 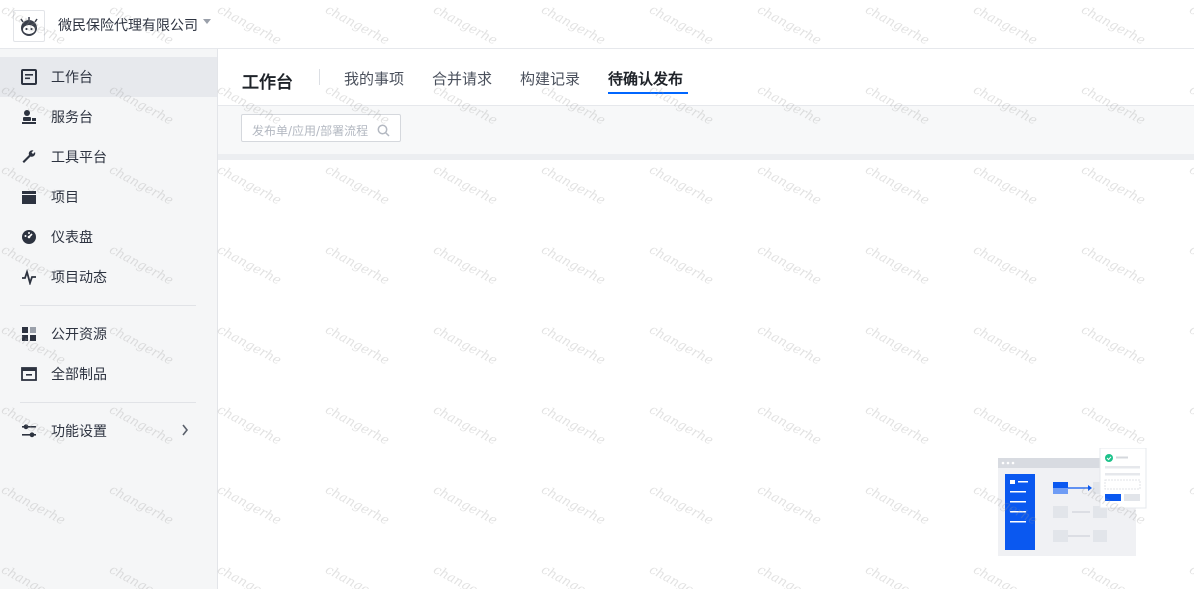 What do you see at coordinates (108, 277) in the screenshot?
I see `sidebar-item-activity: 项目动态` at bounding box center [108, 277].